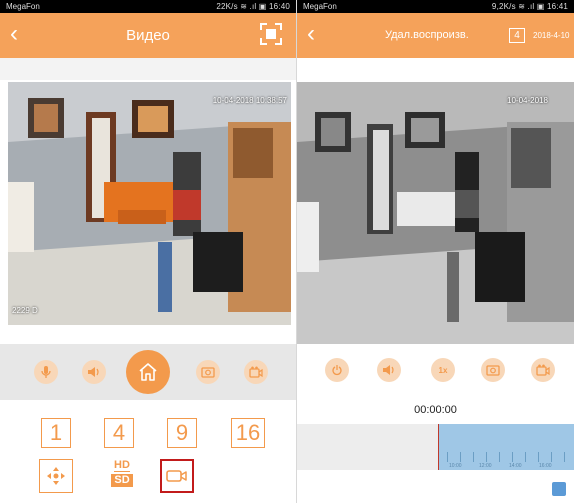 Image resolution: width=574 pixels, height=503 pixels. What do you see at coordinates (485, 466) in the screenshot?
I see `timeline-label: 12:00` at bounding box center [485, 466].